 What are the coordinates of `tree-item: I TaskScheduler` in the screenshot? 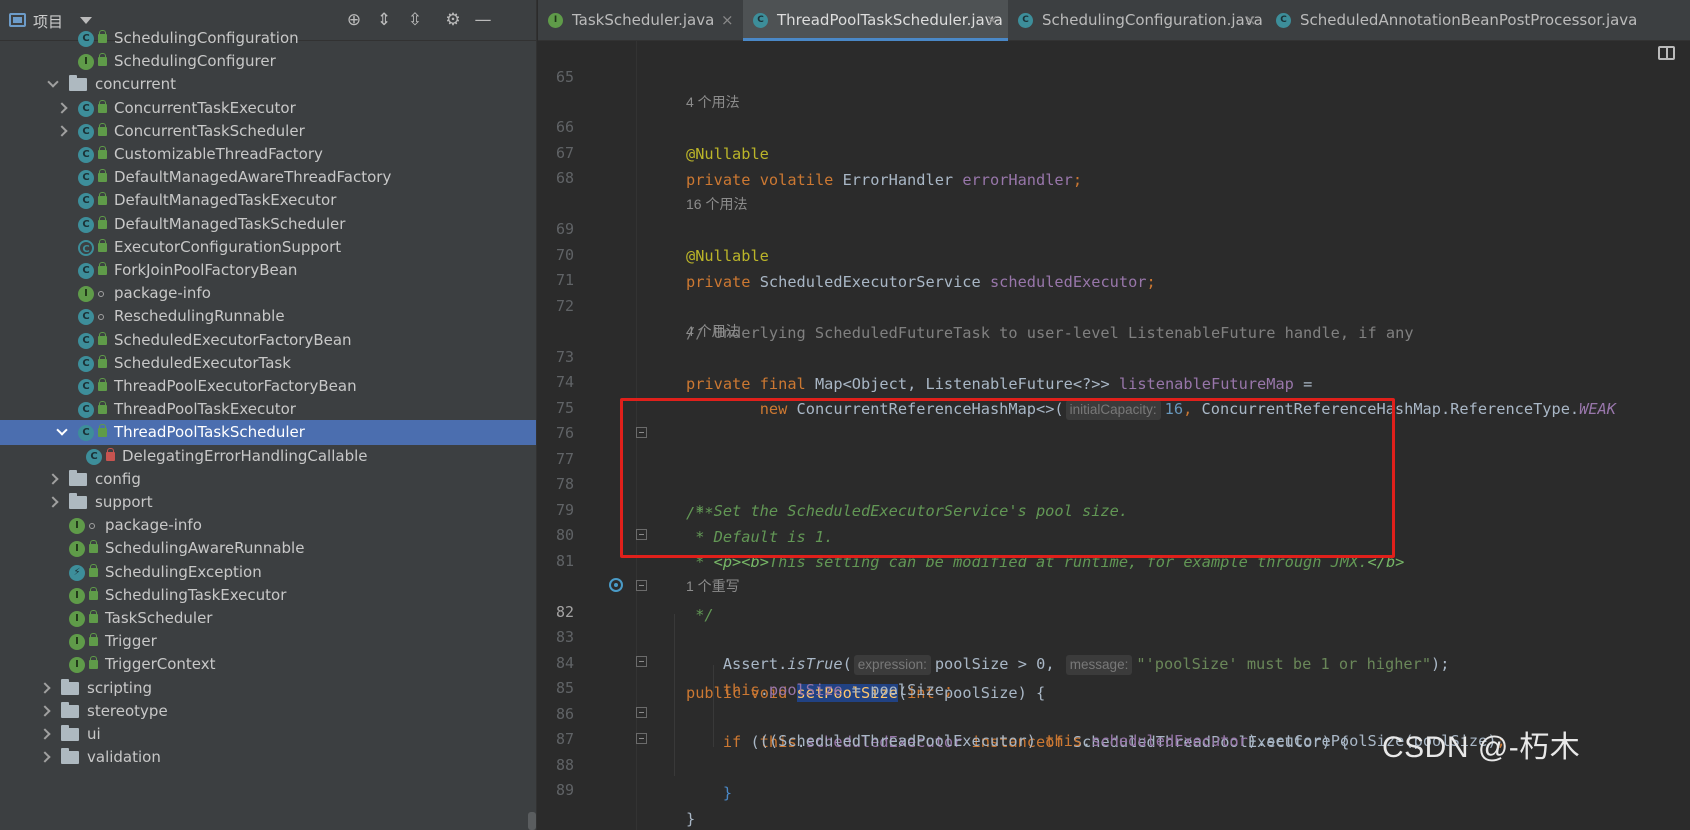 It's located at (268, 618).